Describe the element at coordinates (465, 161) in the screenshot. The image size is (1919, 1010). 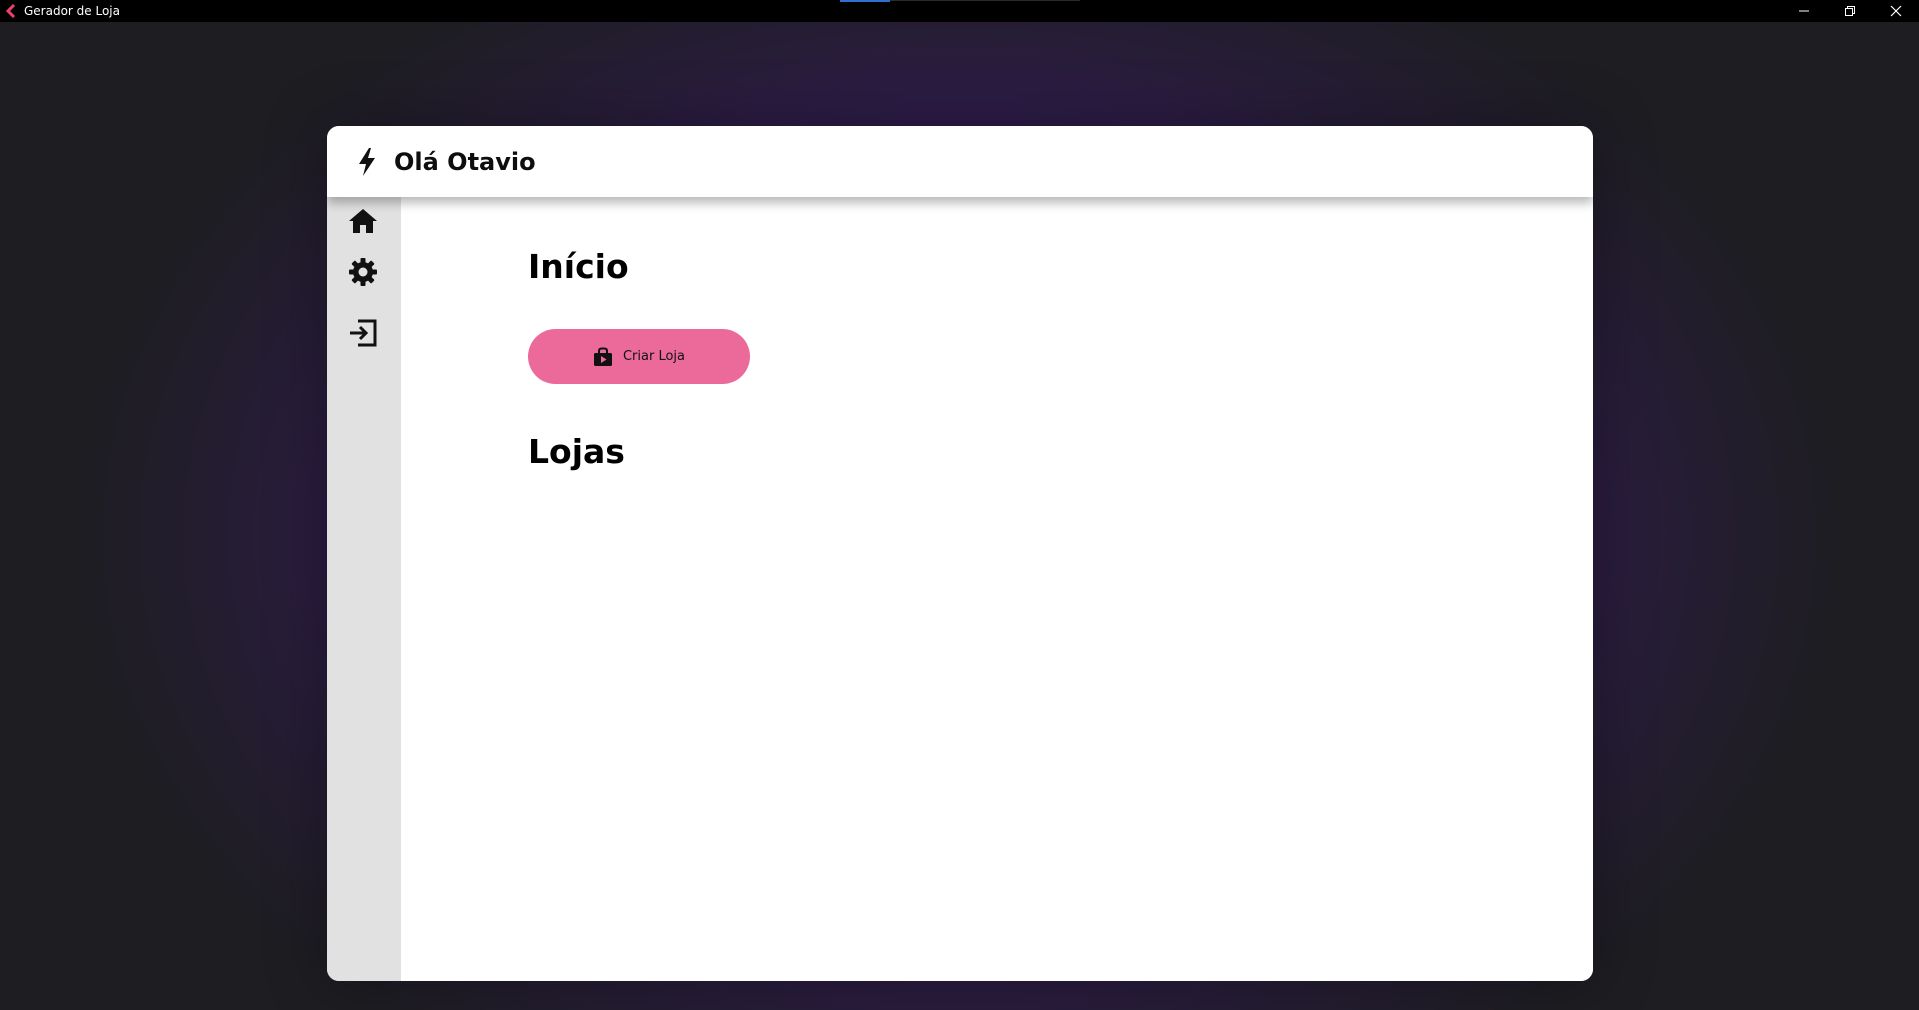
I see `greeting-title: Olá Otavio` at that location.